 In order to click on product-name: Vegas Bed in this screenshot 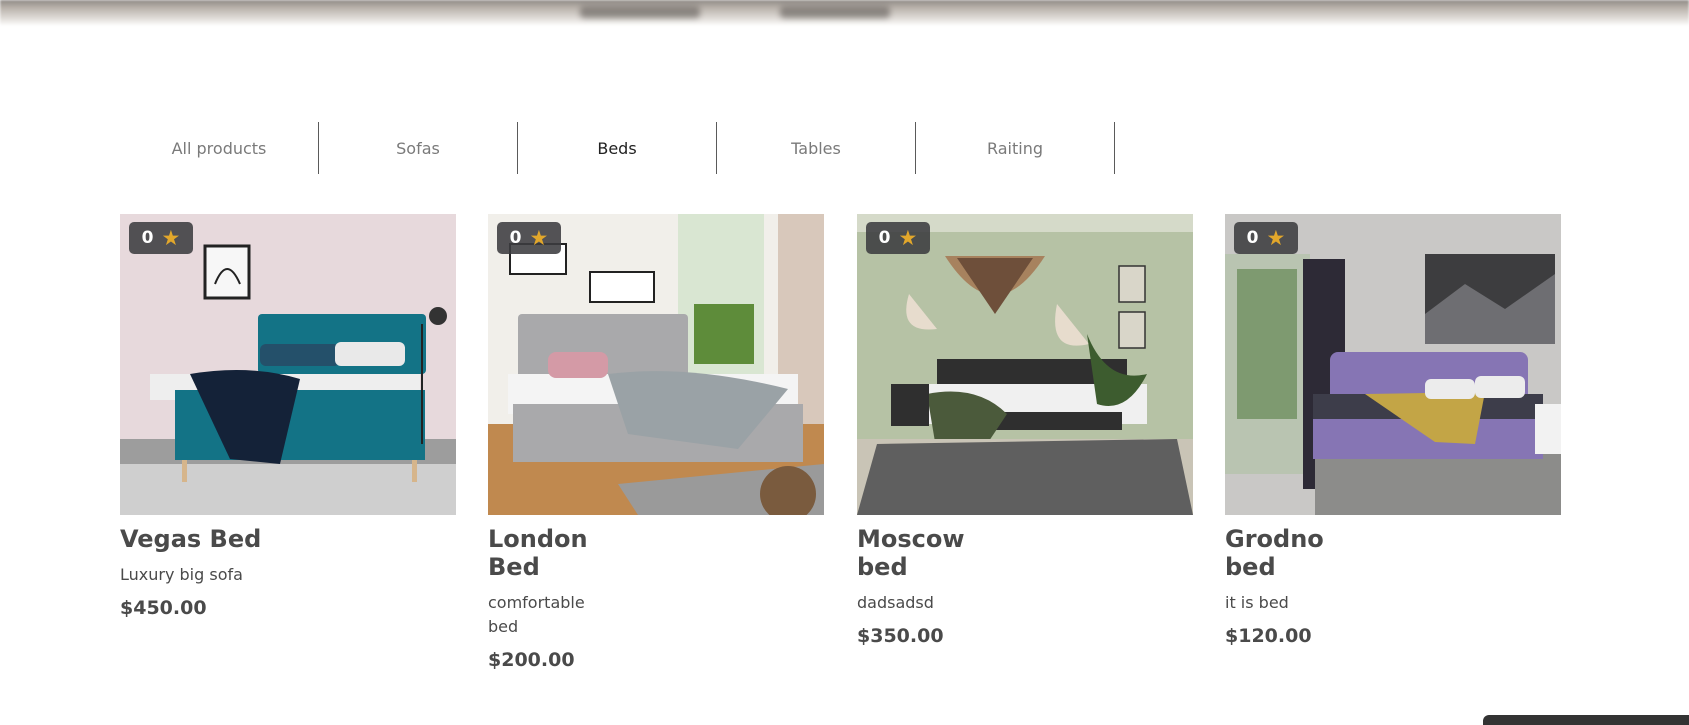, I will do `click(288, 539)`.